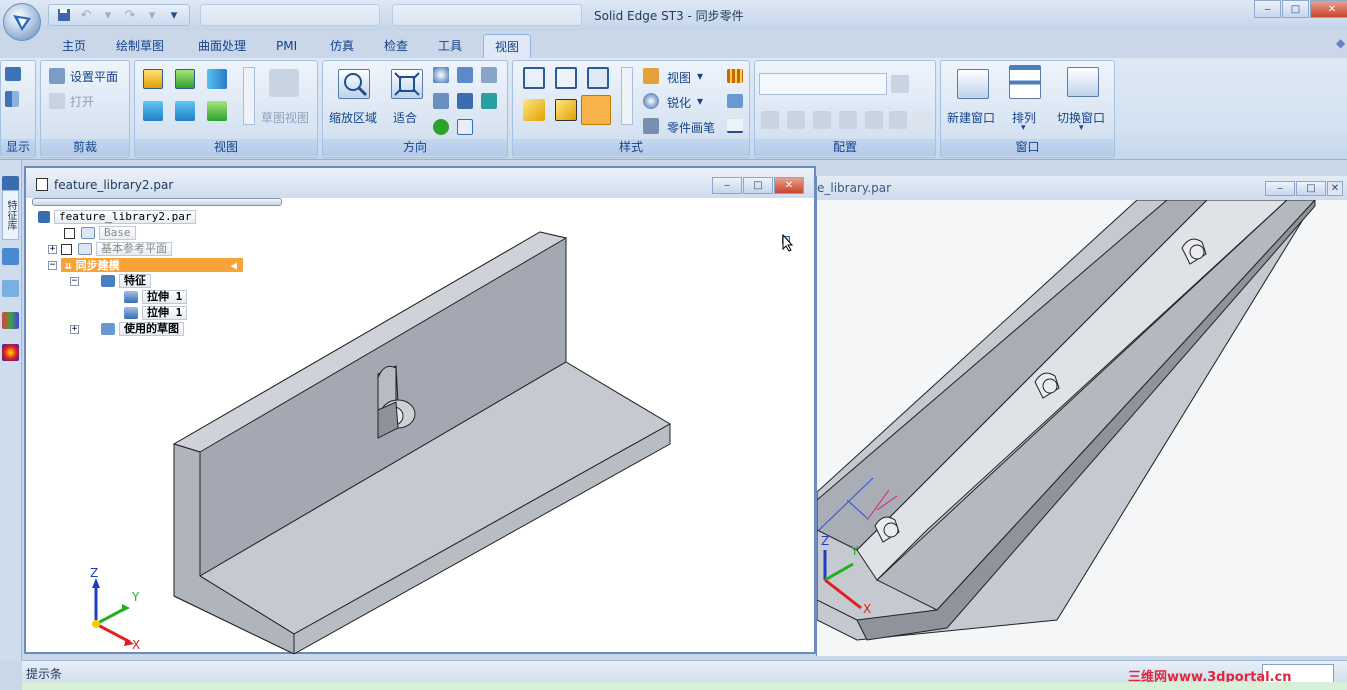  I want to click on tab-pmi: PMI, so click(286, 46).